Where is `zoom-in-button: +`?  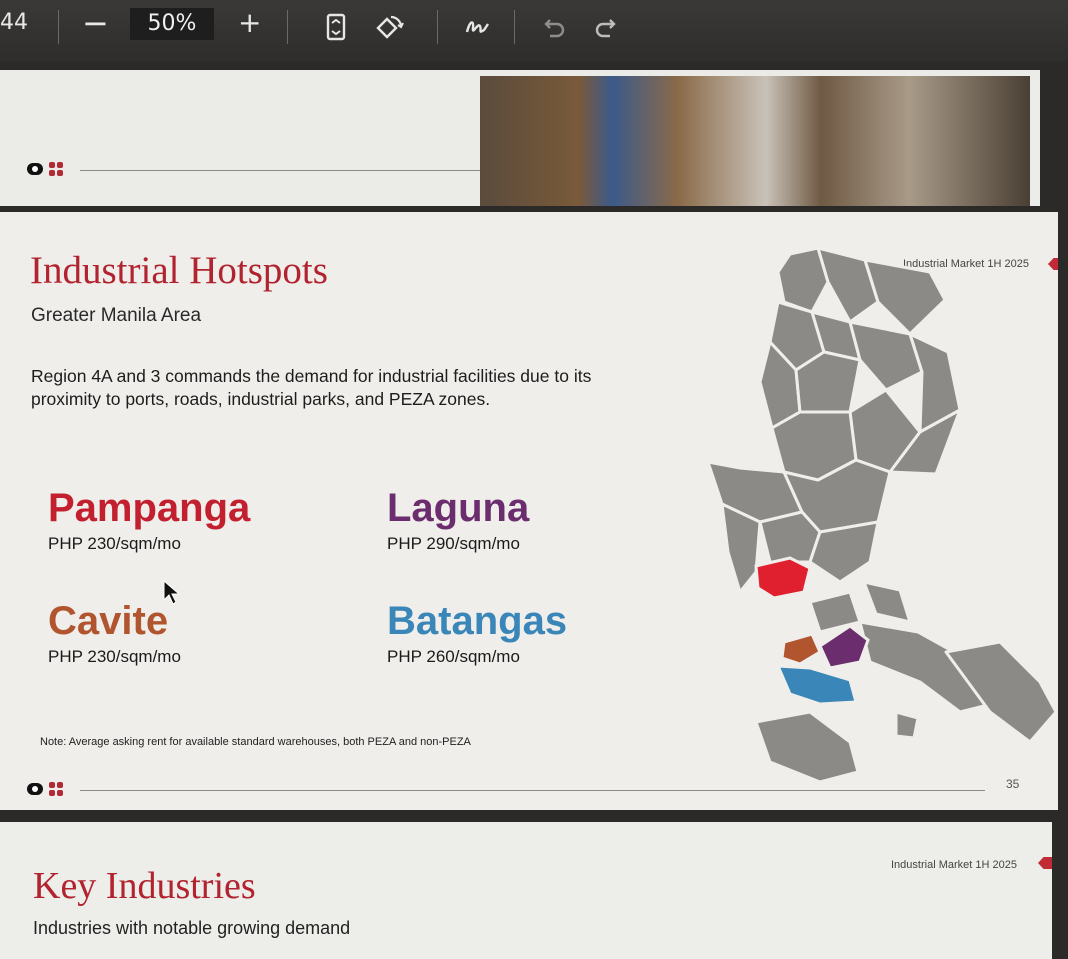 zoom-in-button: + is located at coordinates (249, 22).